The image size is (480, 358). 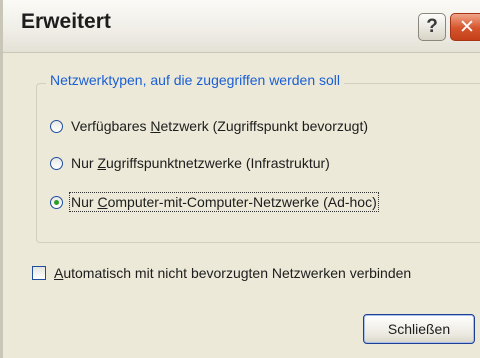 What do you see at coordinates (39, 273) in the screenshot?
I see `auto-connect-checkbox` at bounding box center [39, 273].